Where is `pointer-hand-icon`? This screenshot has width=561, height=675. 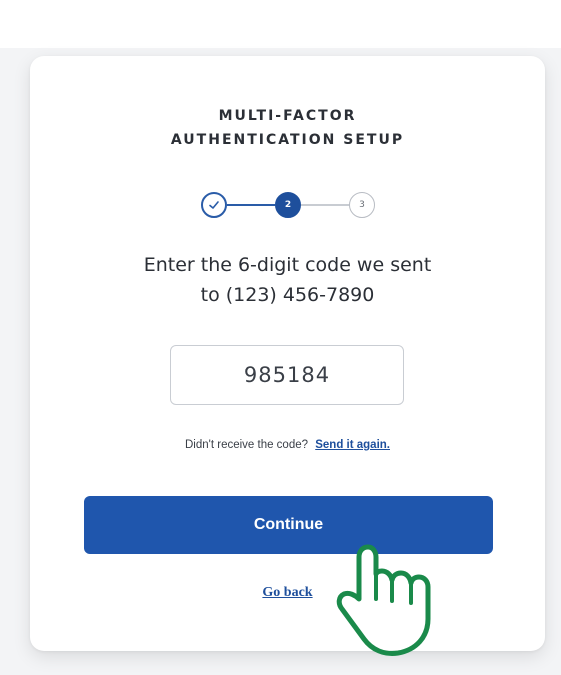 pointer-hand-icon is located at coordinates (383, 600).